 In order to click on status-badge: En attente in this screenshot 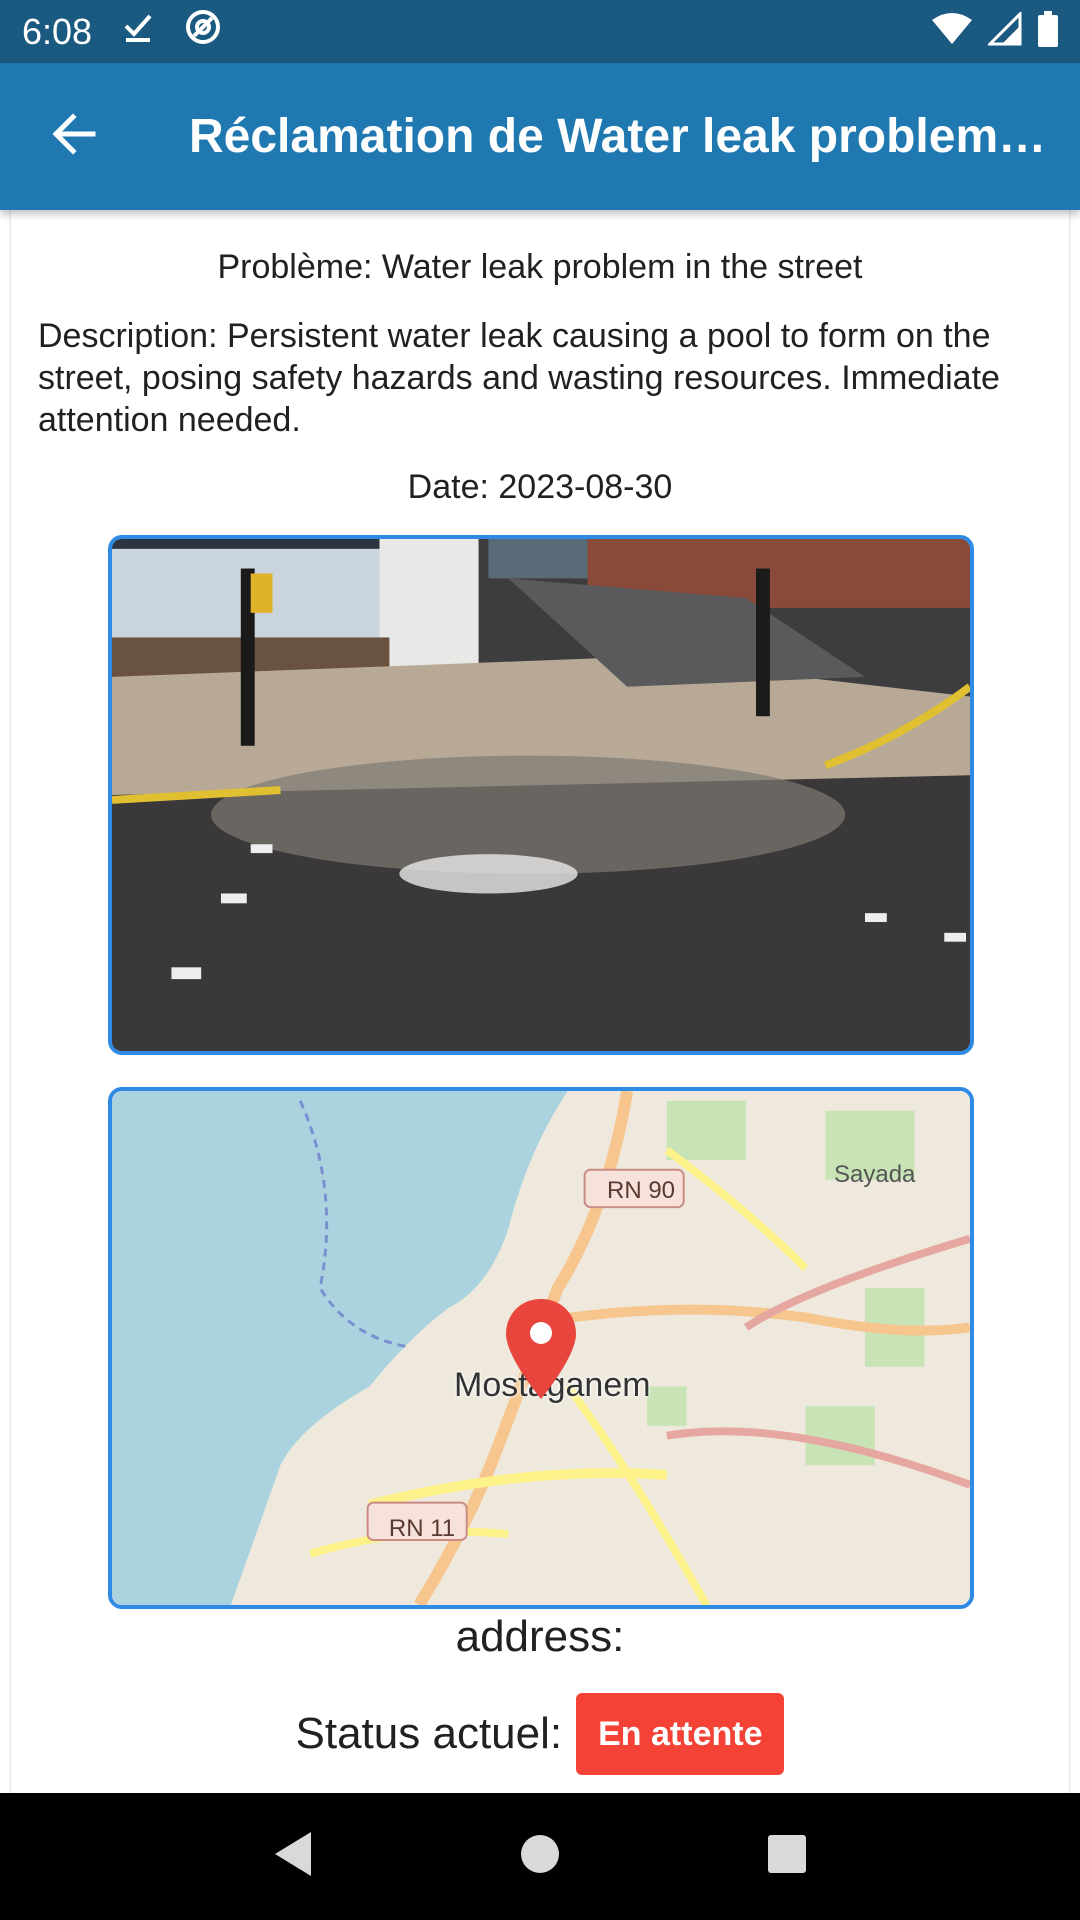, I will do `click(680, 1734)`.